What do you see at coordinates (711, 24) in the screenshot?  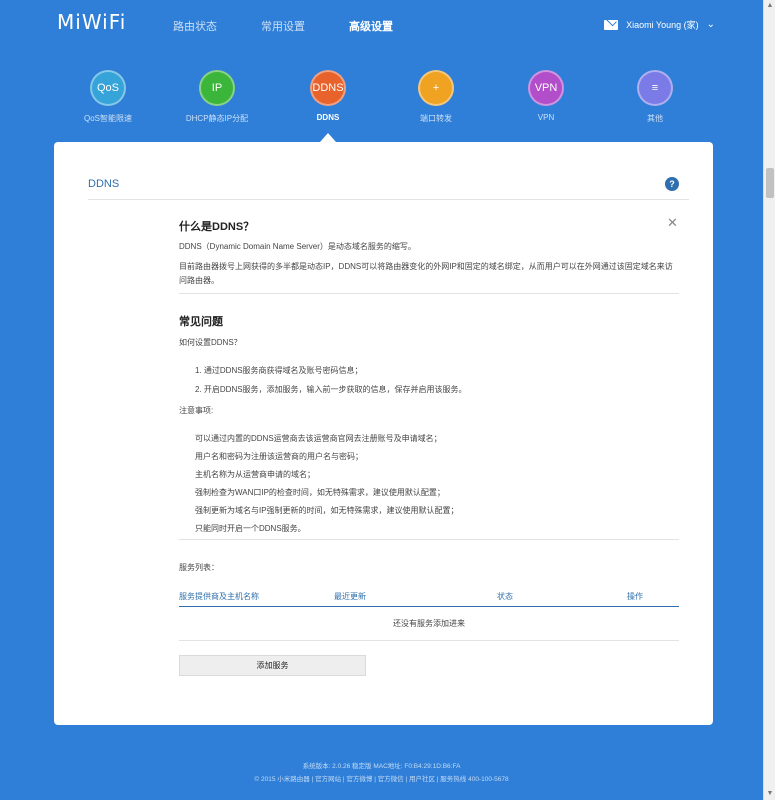 I see `chevron-down-icon: ⌄` at bounding box center [711, 24].